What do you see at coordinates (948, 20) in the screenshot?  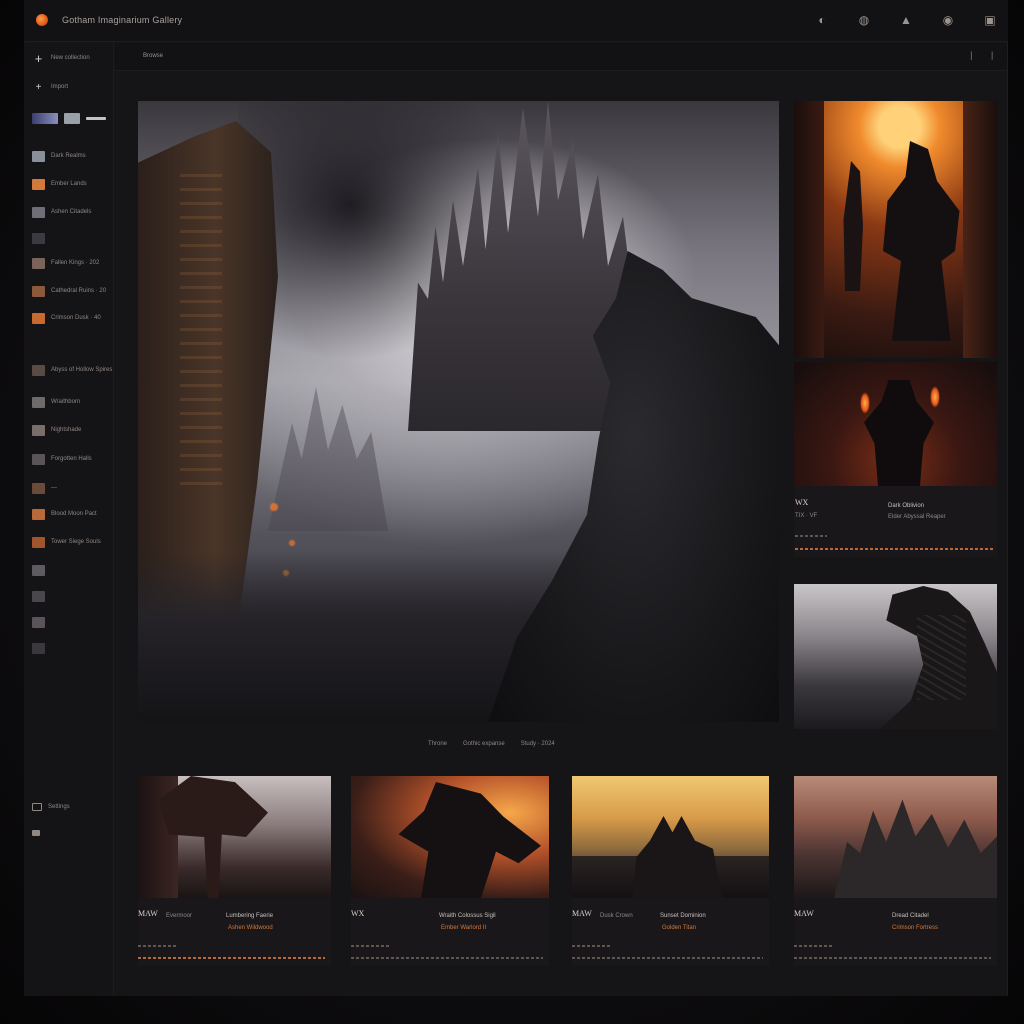 I see `user-icon: ◉` at bounding box center [948, 20].